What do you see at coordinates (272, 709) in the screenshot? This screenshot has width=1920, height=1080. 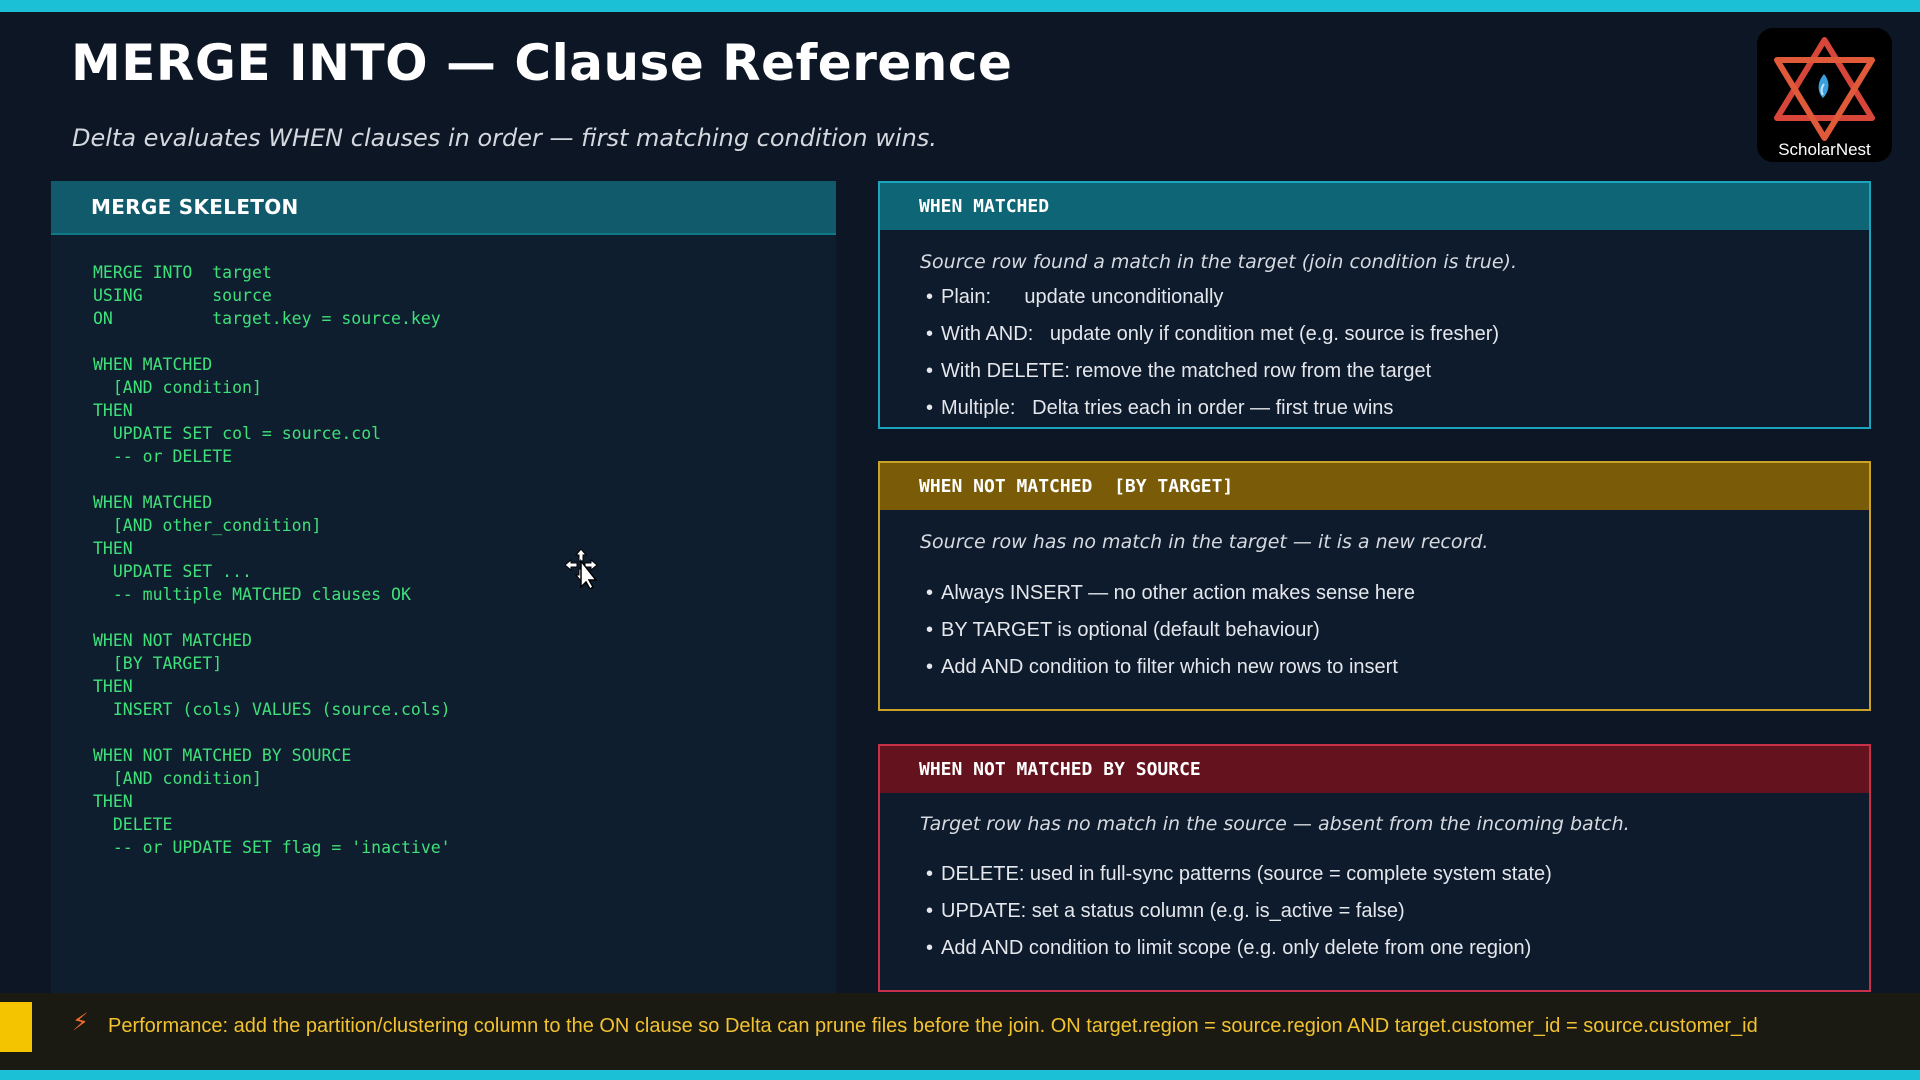 I see `code-line: INSERT (cols) VALUES (source.cols)` at bounding box center [272, 709].